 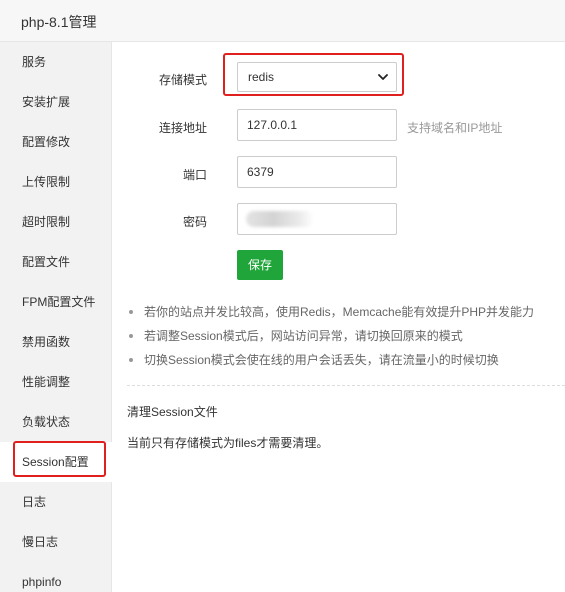 I want to click on list-item: 若调整Session模式后，网站访问异常，请切换回原来的模式, so click(x=342, y=339).